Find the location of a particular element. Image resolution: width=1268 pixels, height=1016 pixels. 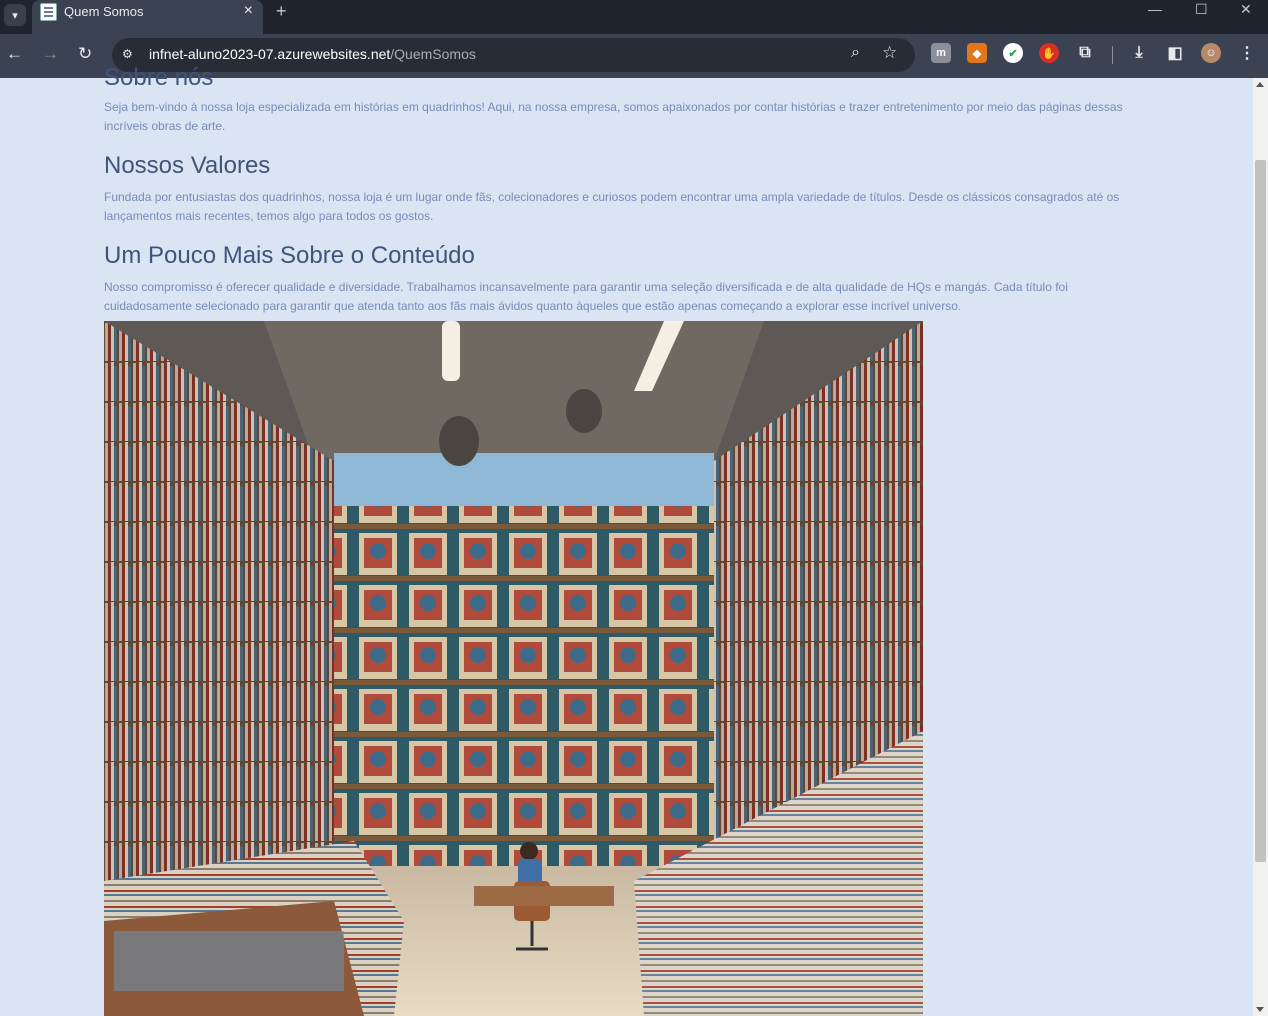

new-tab-button: + is located at coordinates (281, 11).